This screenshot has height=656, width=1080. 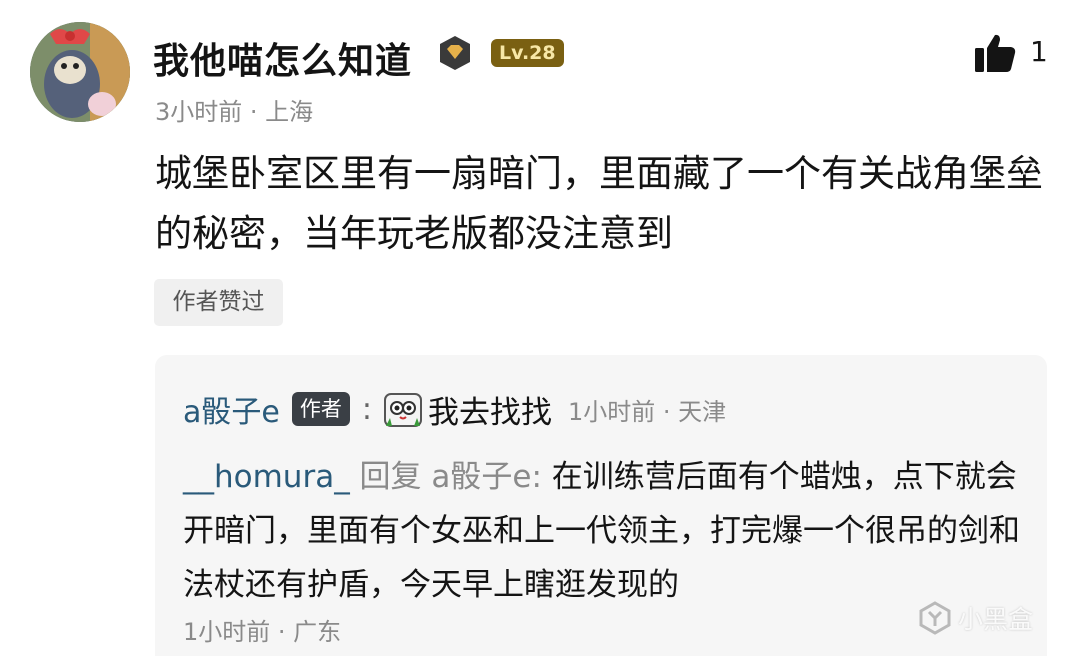 I want to click on watermark: 小黑盒, so click(x=975, y=618).